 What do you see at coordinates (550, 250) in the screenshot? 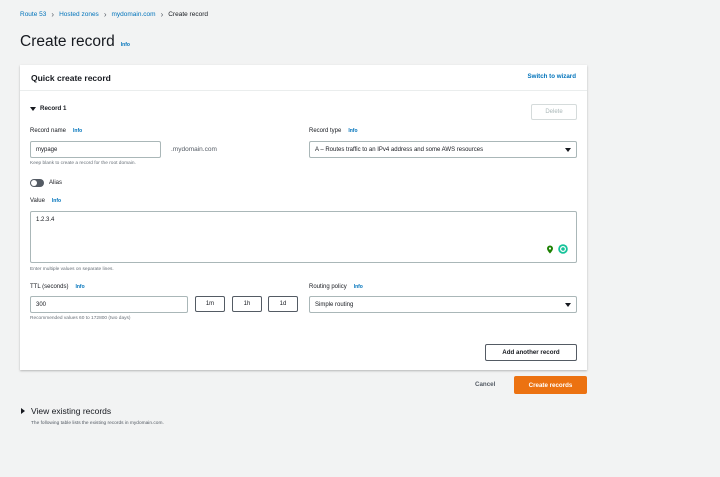
I see `location-pin-icon` at bounding box center [550, 250].